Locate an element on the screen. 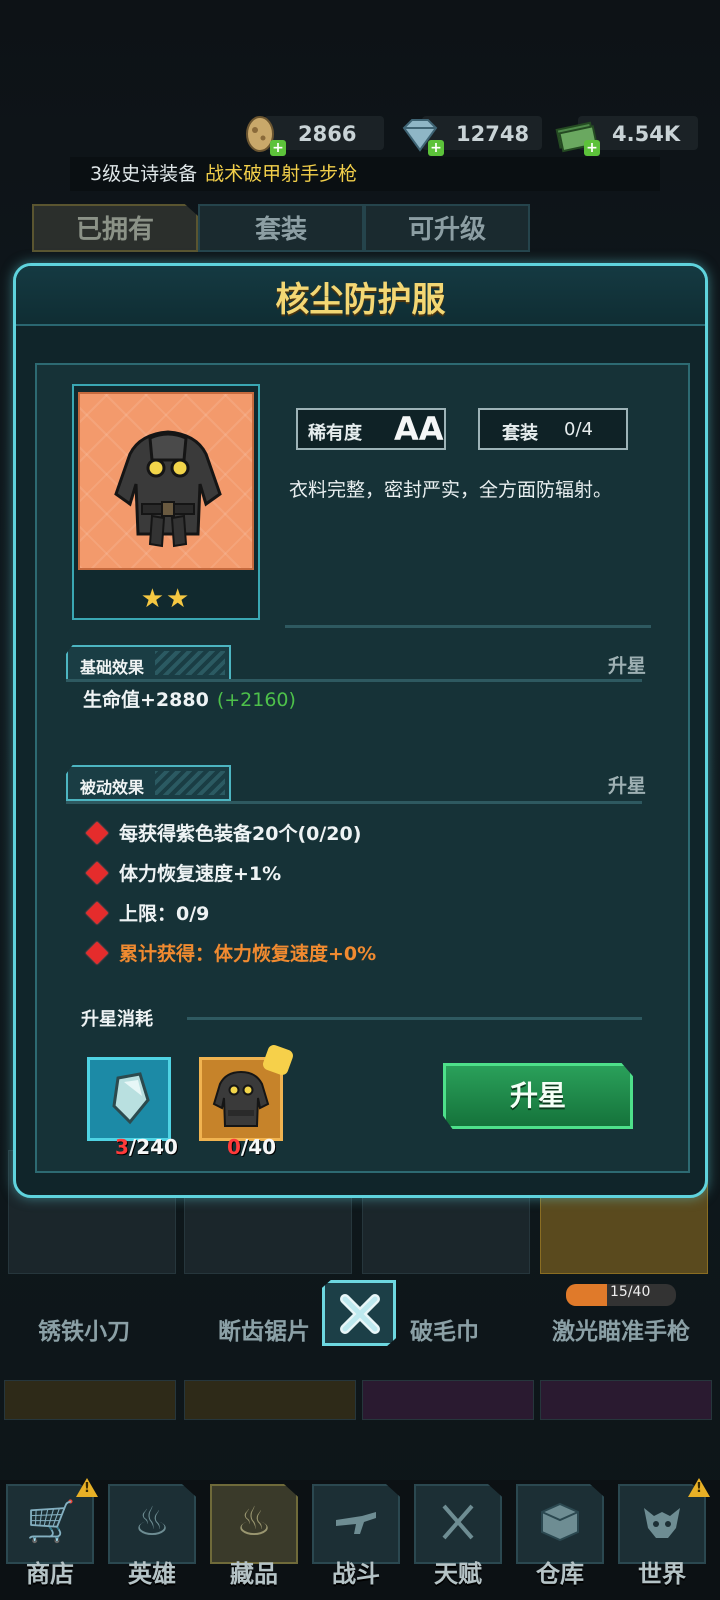 The width and height of the screenshot is (720, 1600). nav-talent: 天赋 is located at coordinates (458, 1541).